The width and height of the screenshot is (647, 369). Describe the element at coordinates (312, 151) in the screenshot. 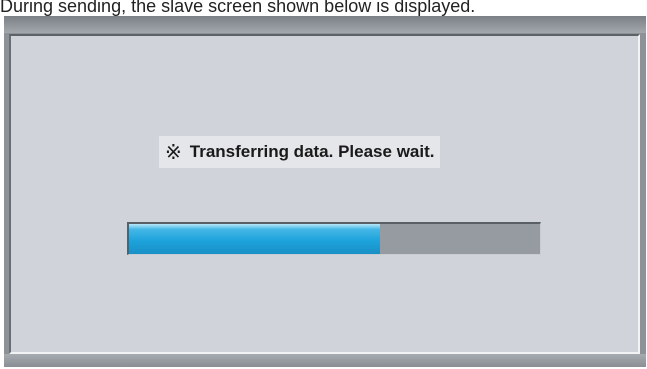

I see `transfer-message-text: Transferring data. Please wait.` at that location.